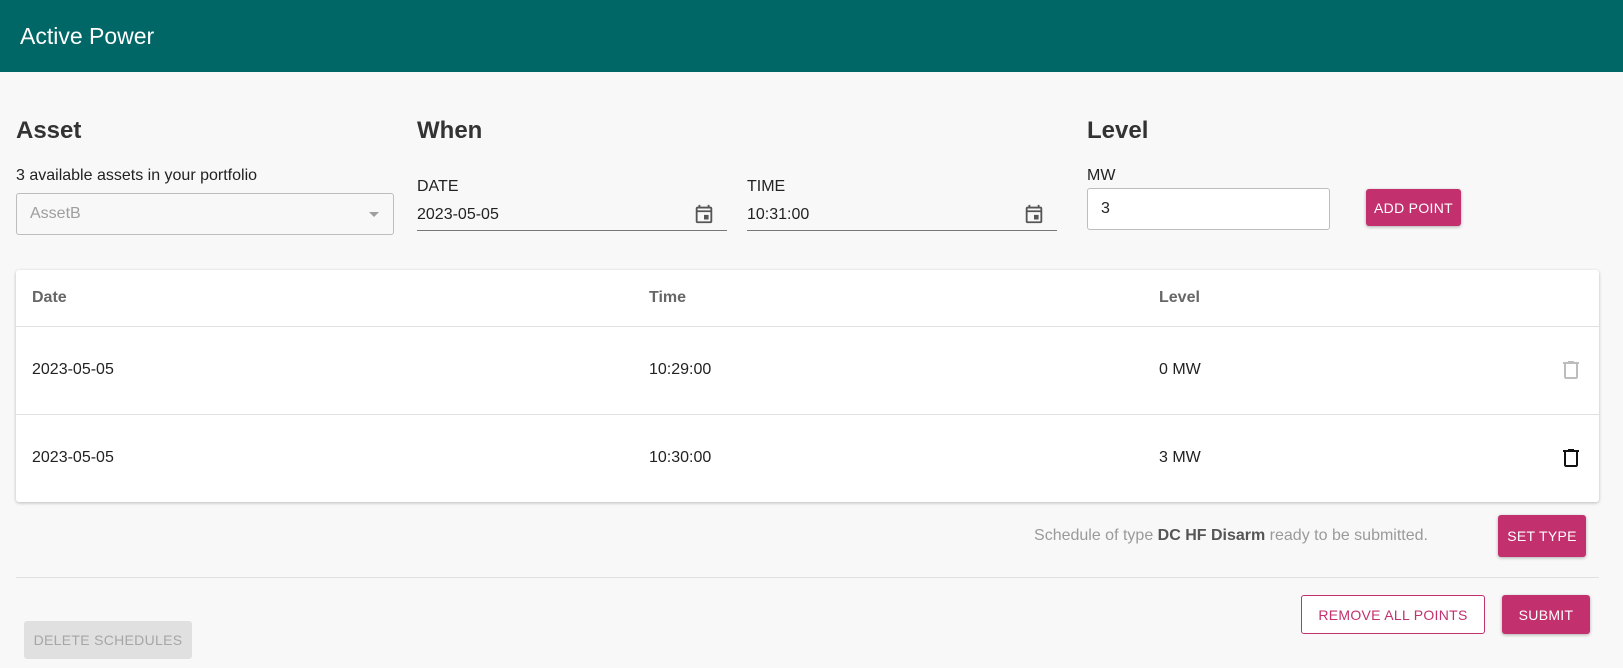 This screenshot has height=668, width=1623. What do you see at coordinates (458, 214) in the screenshot?
I see `date-value: 2023-05-05` at bounding box center [458, 214].